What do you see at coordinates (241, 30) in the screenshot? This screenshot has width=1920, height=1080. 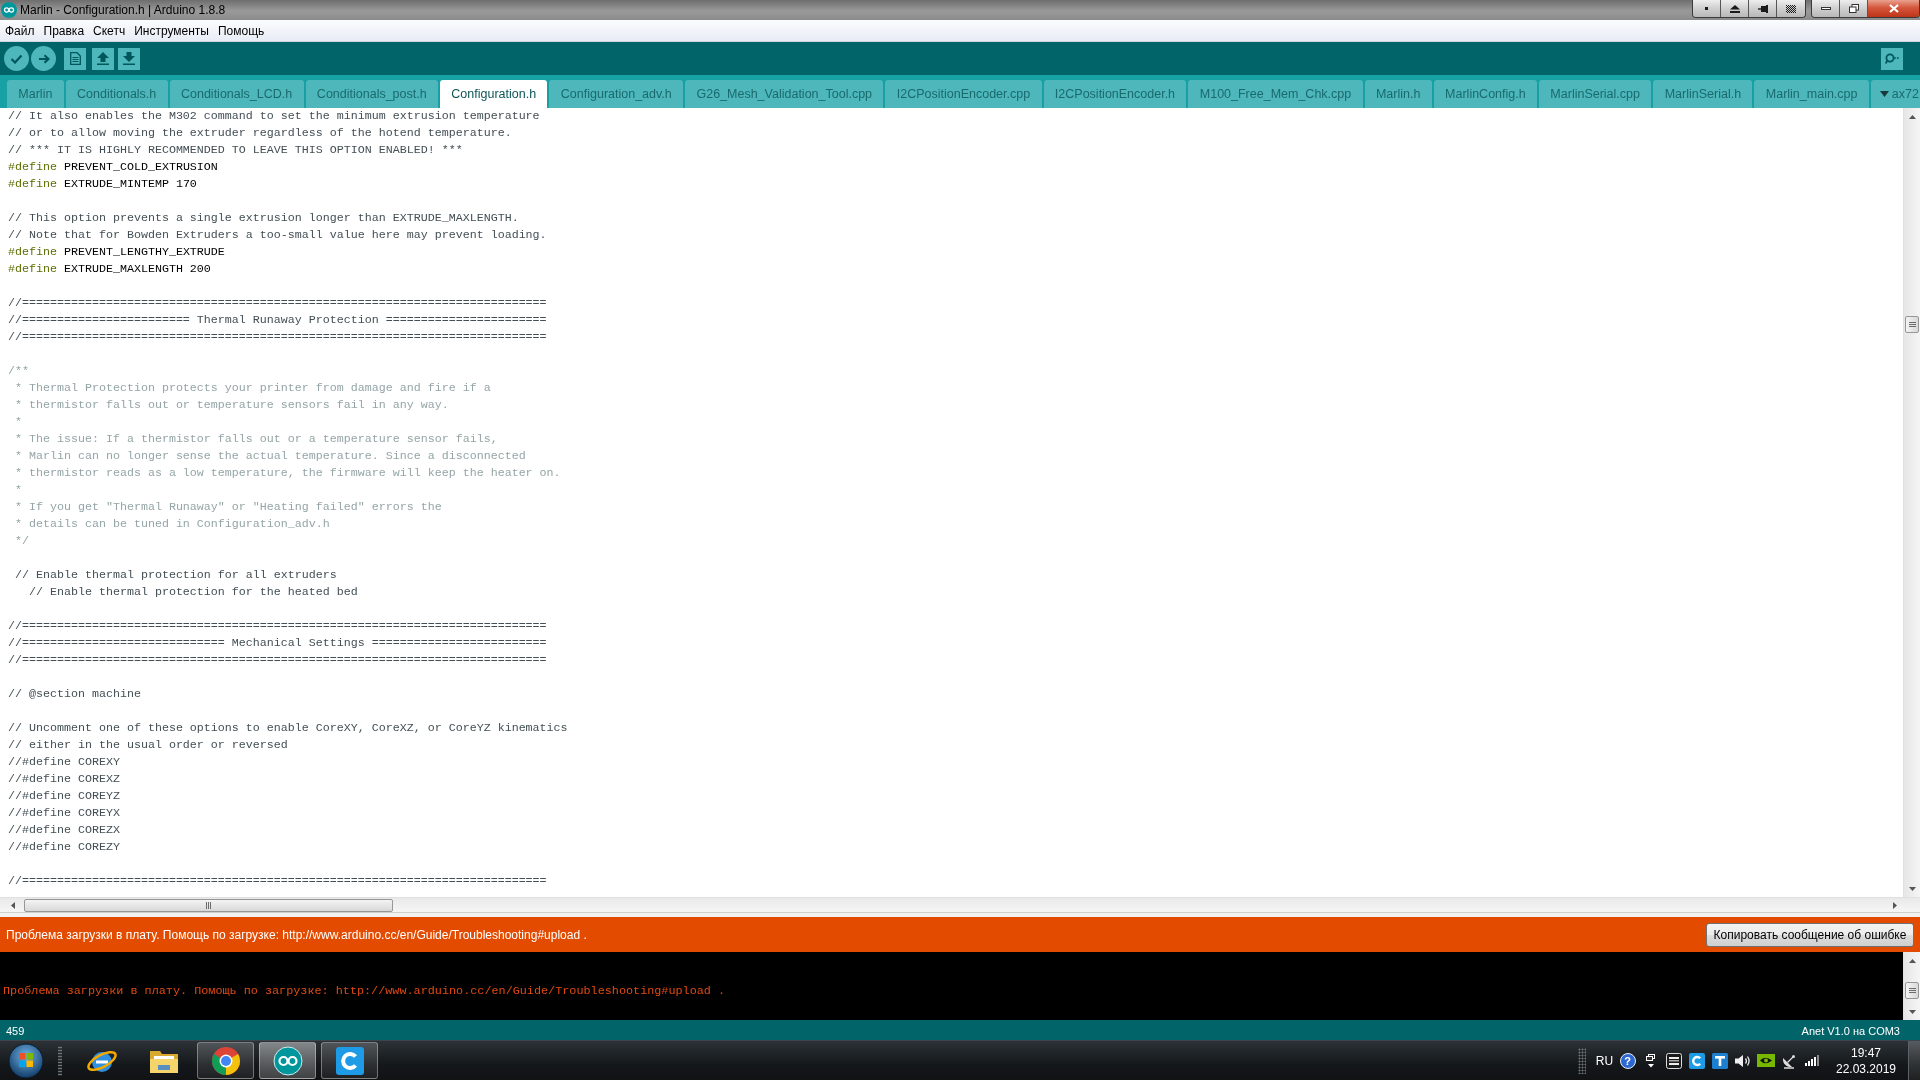 I see `menu-item: Помощь` at bounding box center [241, 30].